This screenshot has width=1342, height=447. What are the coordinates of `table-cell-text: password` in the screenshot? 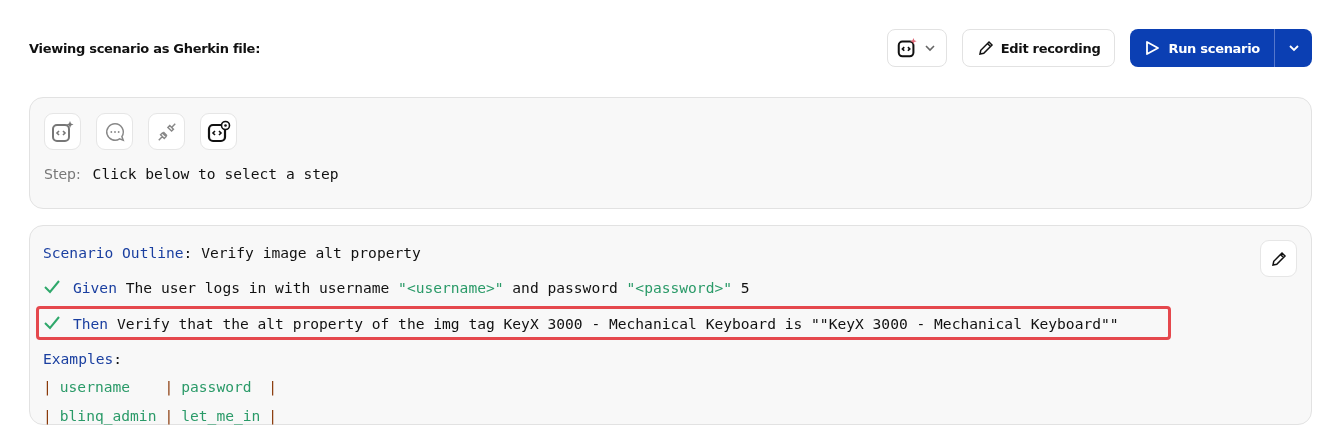 It's located at (217, 386).